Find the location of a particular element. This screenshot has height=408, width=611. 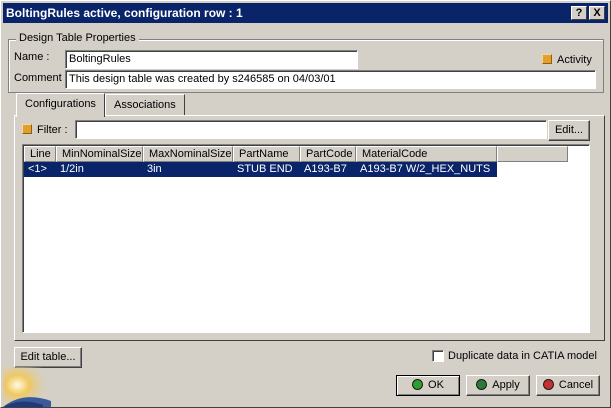

column-header: MinNominalSize is located at coordinates (99, 154).